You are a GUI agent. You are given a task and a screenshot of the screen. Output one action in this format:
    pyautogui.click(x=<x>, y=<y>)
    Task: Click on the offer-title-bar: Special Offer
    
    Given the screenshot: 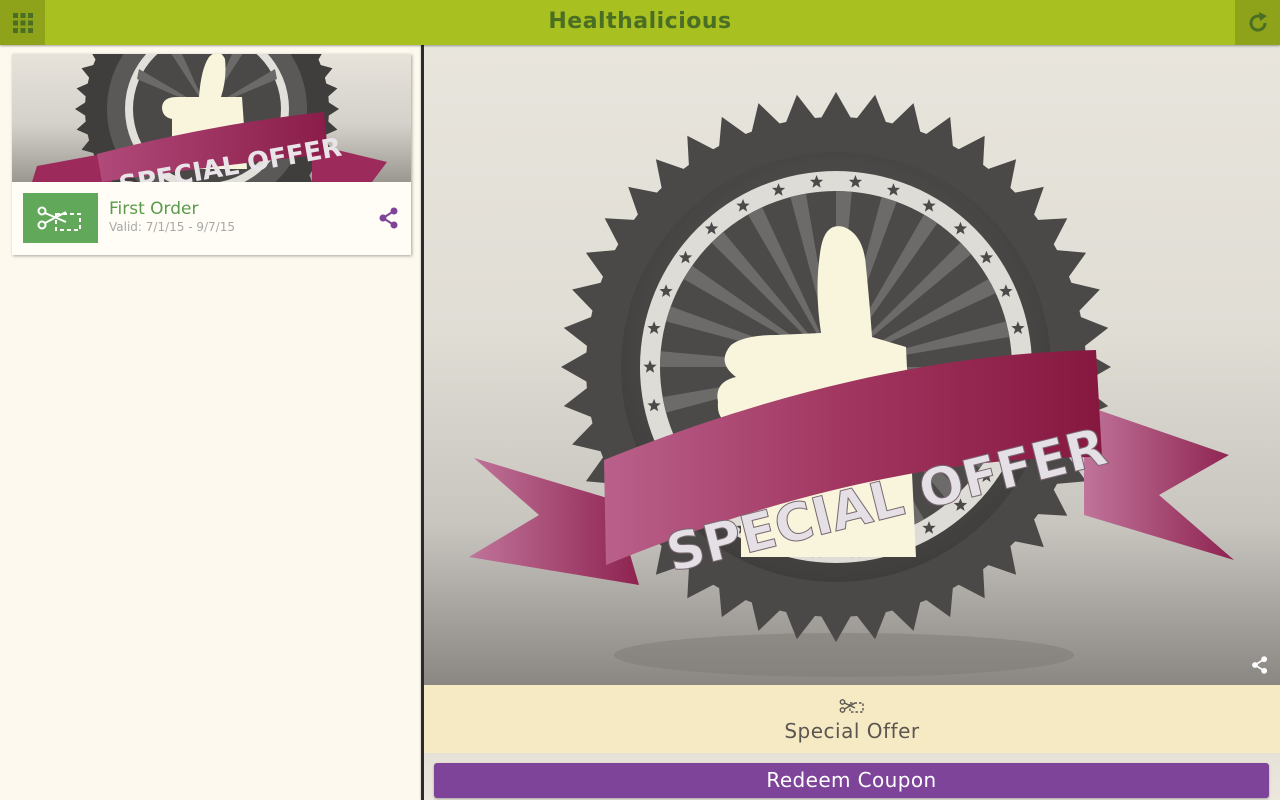 What is the action you would take?
    pyautogui.click(x=852, y=719)
    